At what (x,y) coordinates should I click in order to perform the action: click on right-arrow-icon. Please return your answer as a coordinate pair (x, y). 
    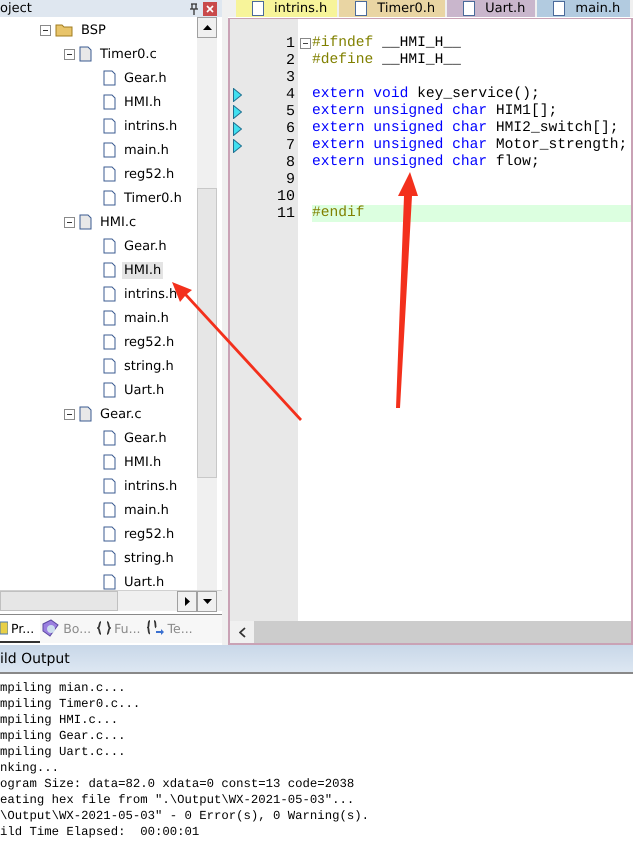
    Looking at the image, I should click on (187, 601).